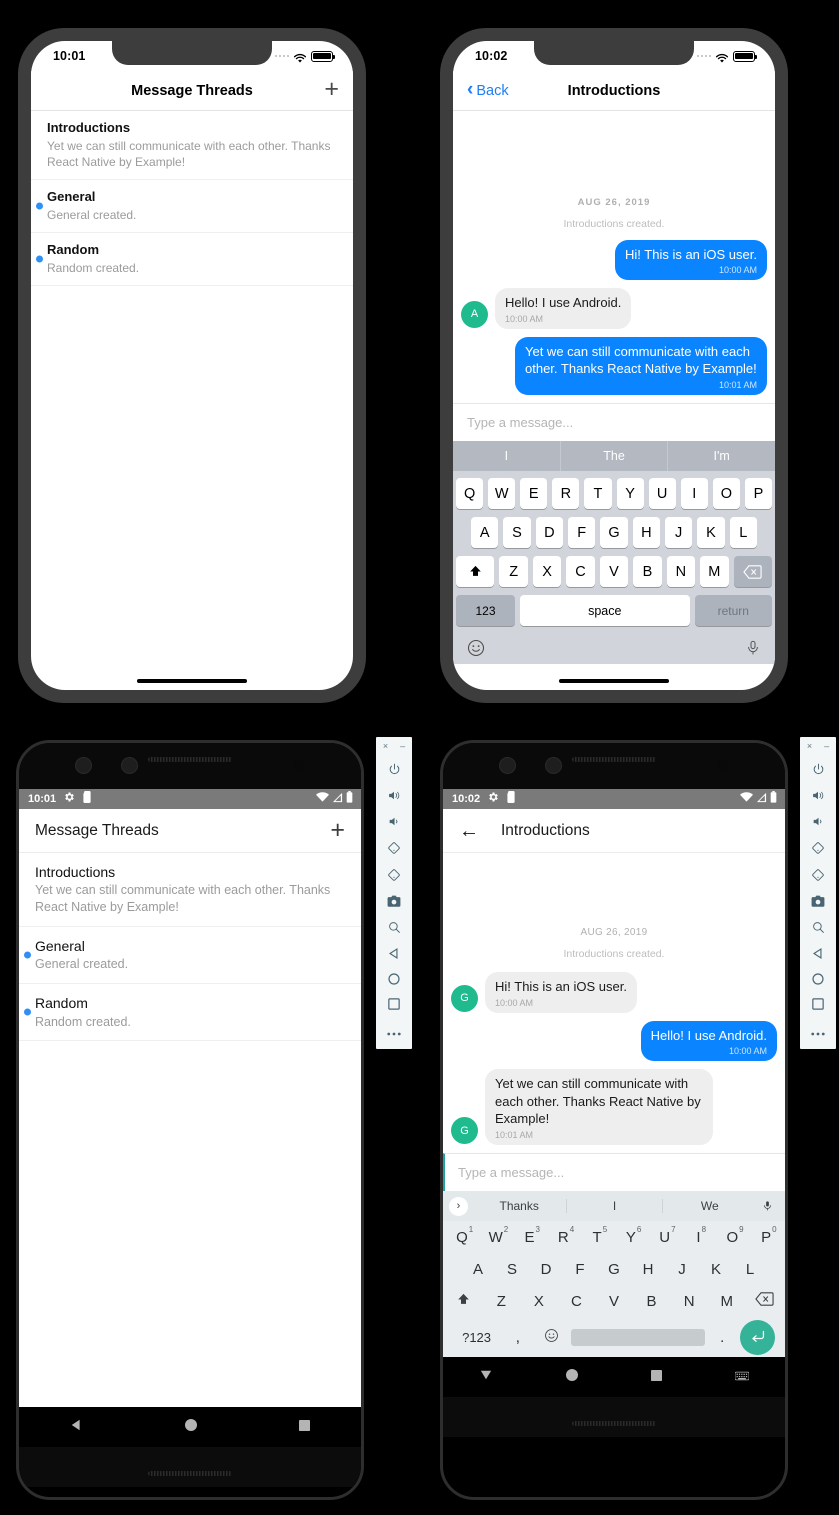 This screenshot has height=1515, width=839. I want to click on key-e: E, so click(534, 493).